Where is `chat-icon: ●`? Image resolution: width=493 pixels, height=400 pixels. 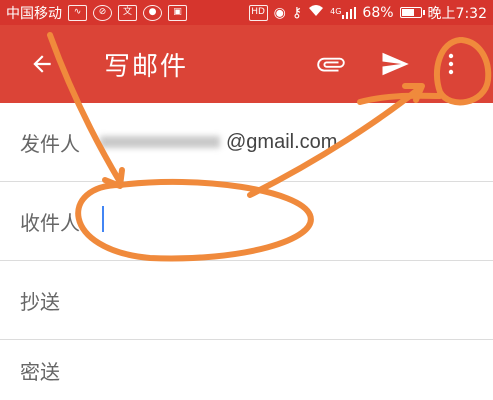 chat-icon: ● is located at coordinates (152, 12).